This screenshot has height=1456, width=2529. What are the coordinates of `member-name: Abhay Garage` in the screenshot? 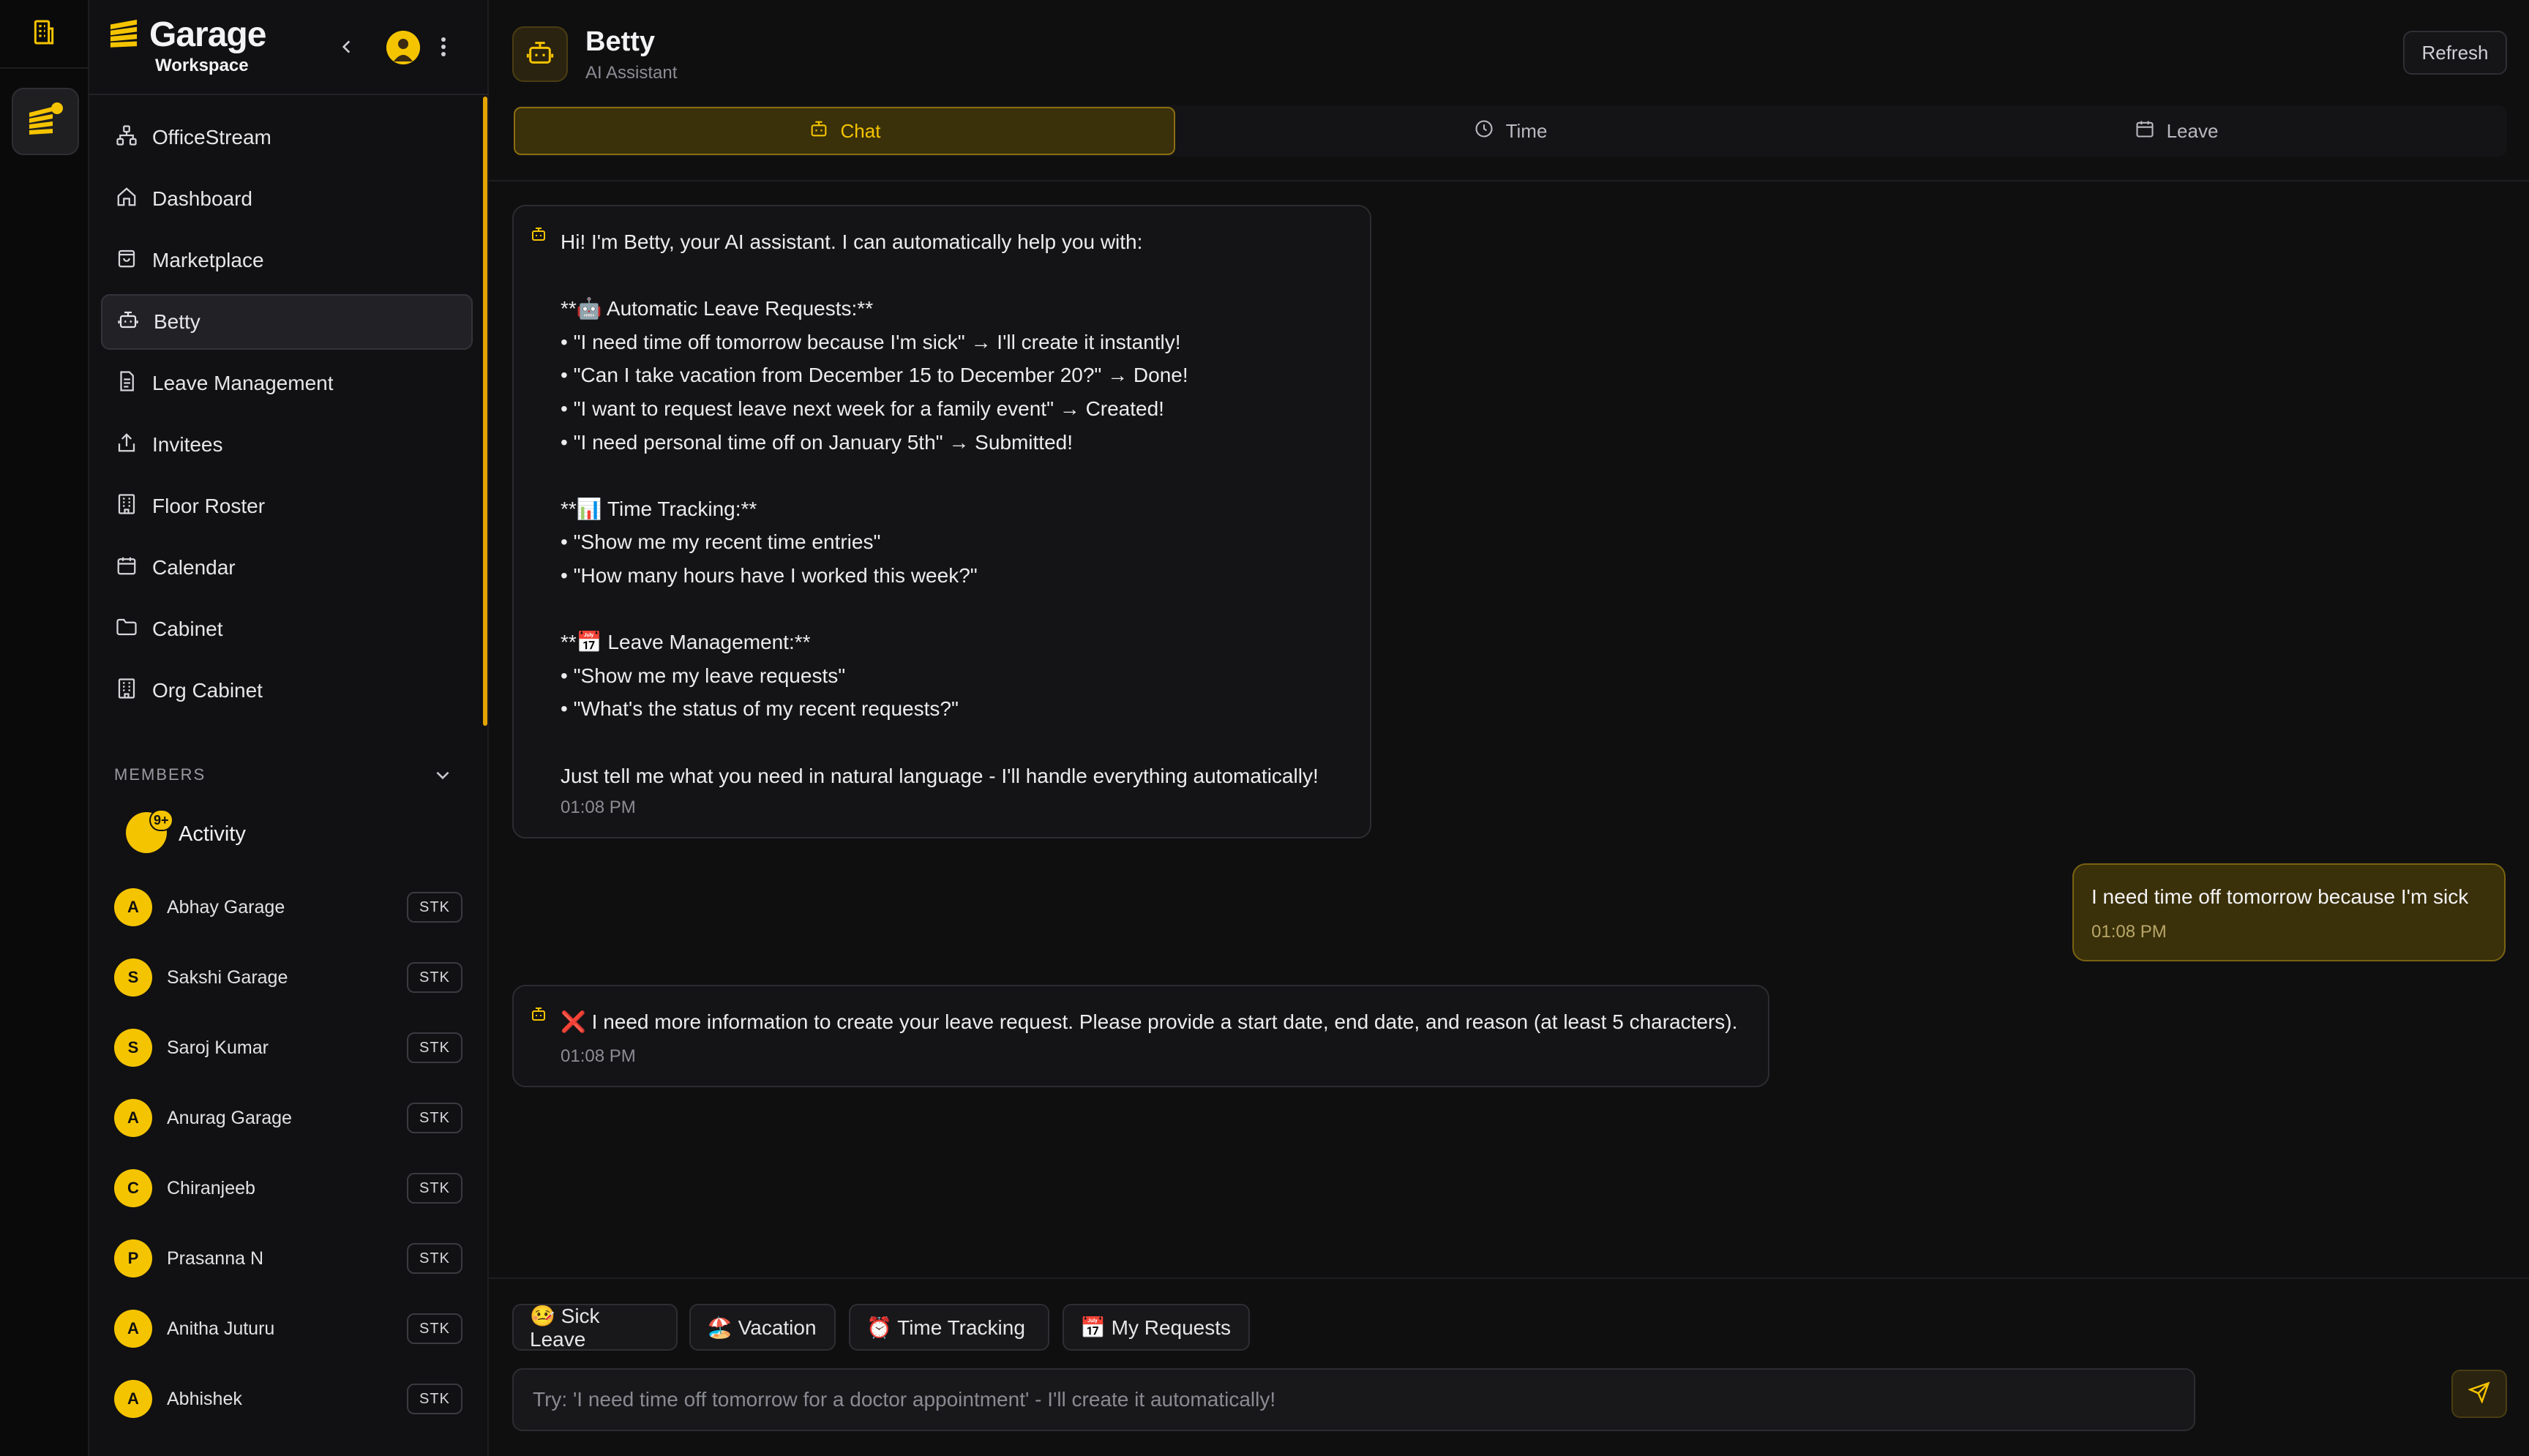 It's located at (226, 906).